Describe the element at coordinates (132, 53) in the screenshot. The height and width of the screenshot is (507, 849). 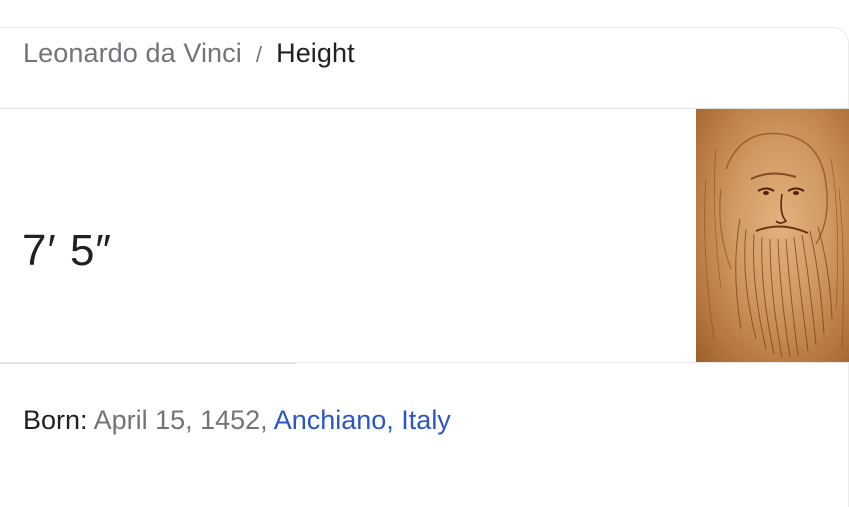
I see `breadcrumb-parent-link: Leonardo da Vinci` at that location.